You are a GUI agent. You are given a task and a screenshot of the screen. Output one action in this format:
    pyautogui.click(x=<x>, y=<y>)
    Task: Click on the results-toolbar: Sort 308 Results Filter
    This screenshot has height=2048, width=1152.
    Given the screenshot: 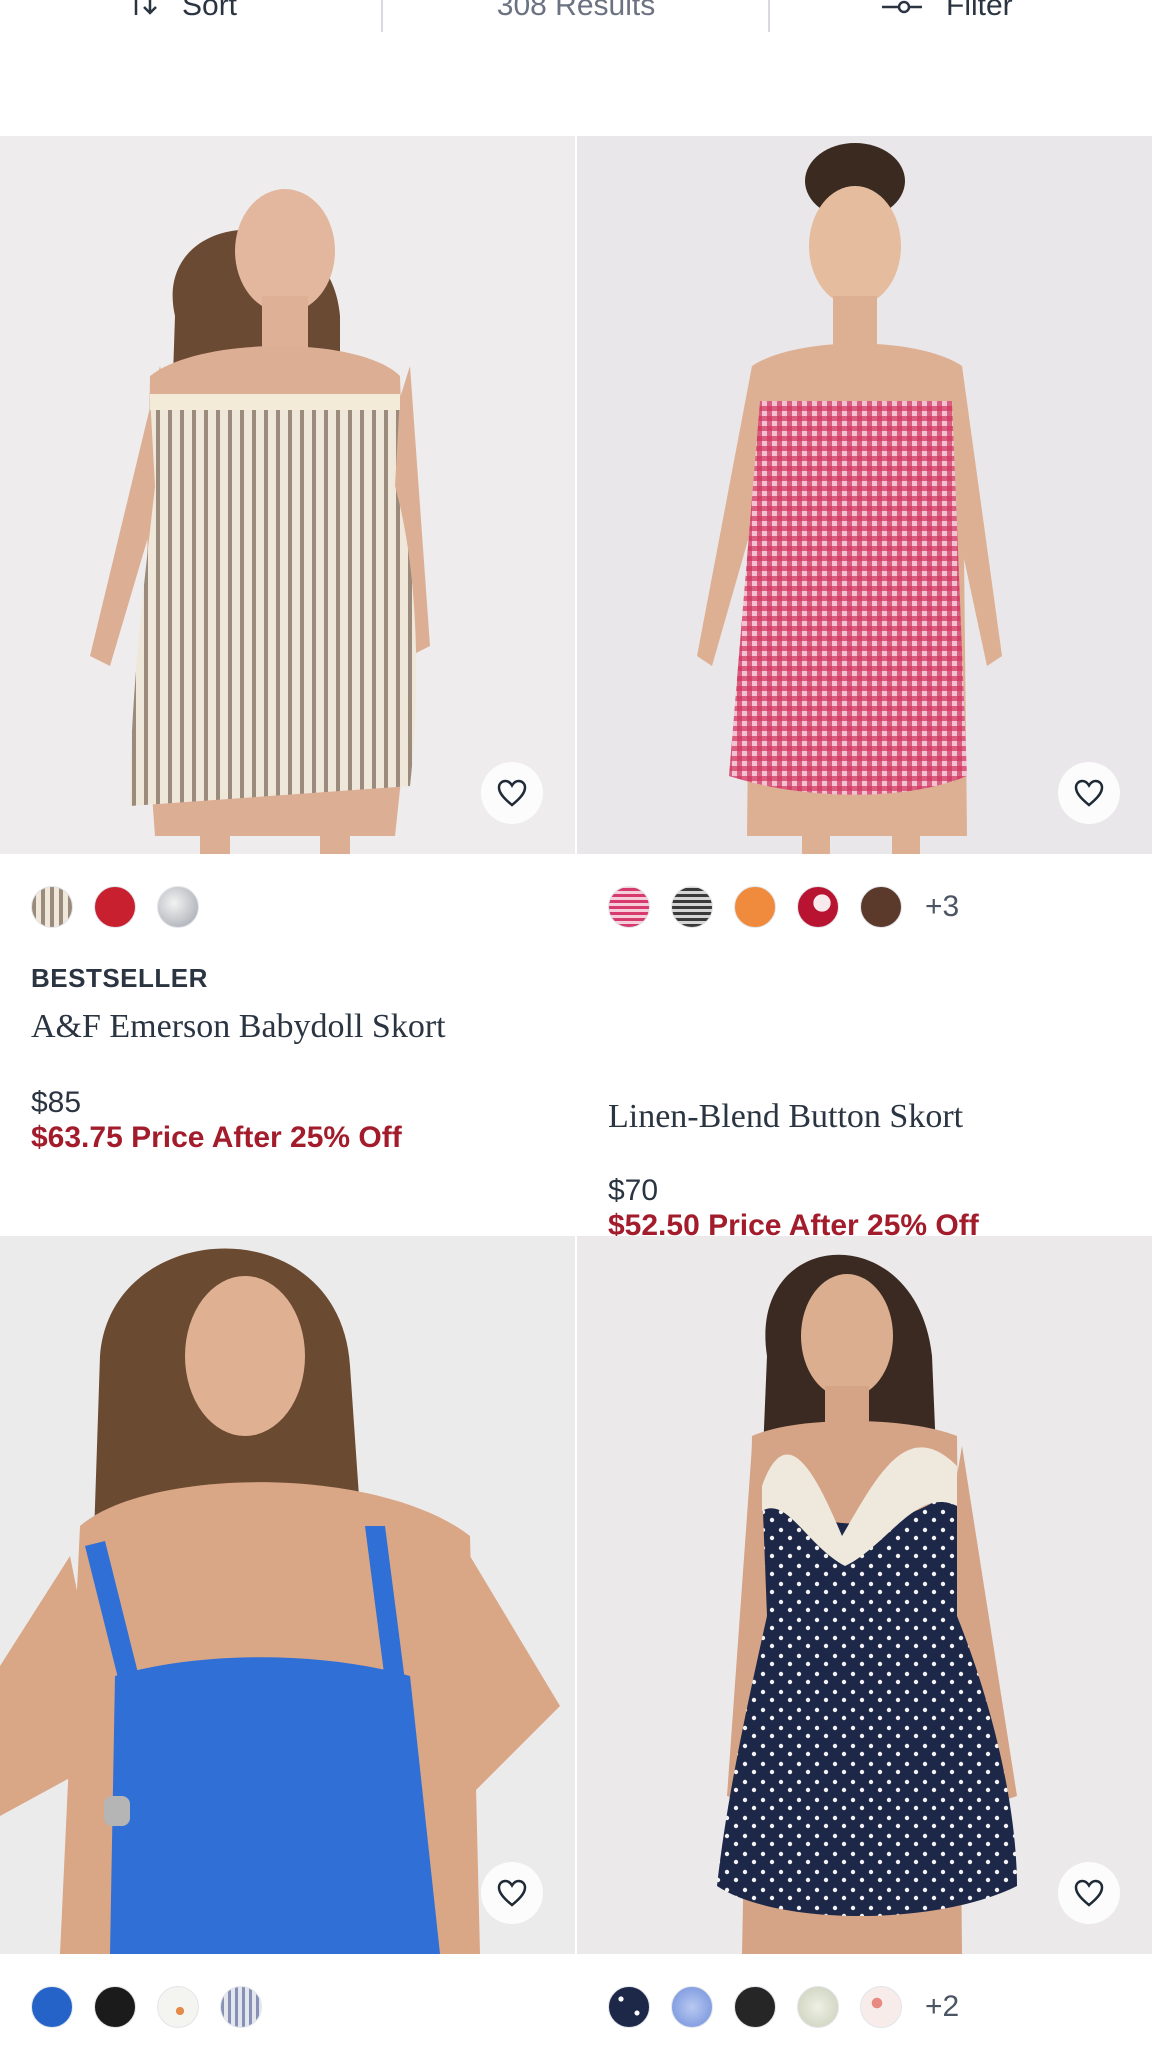 What is the action you would take?
    pyautogui.click(x=576, y=67)
    